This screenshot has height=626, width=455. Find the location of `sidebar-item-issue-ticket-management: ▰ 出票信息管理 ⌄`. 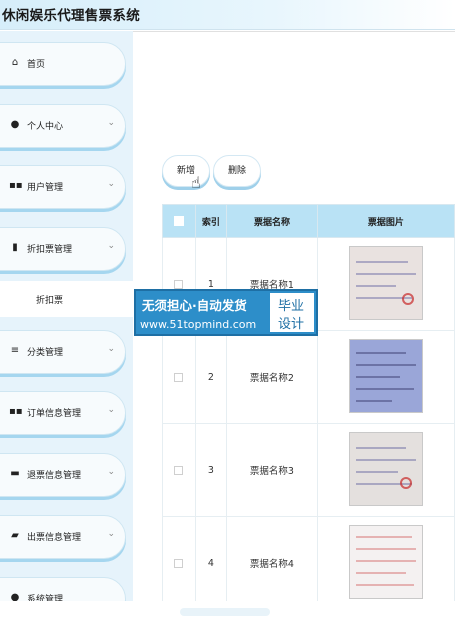

sidebar-item-issue-ticket-management: ▰ 出票信息管理 ⌄ is located at coordinates (63, 537).